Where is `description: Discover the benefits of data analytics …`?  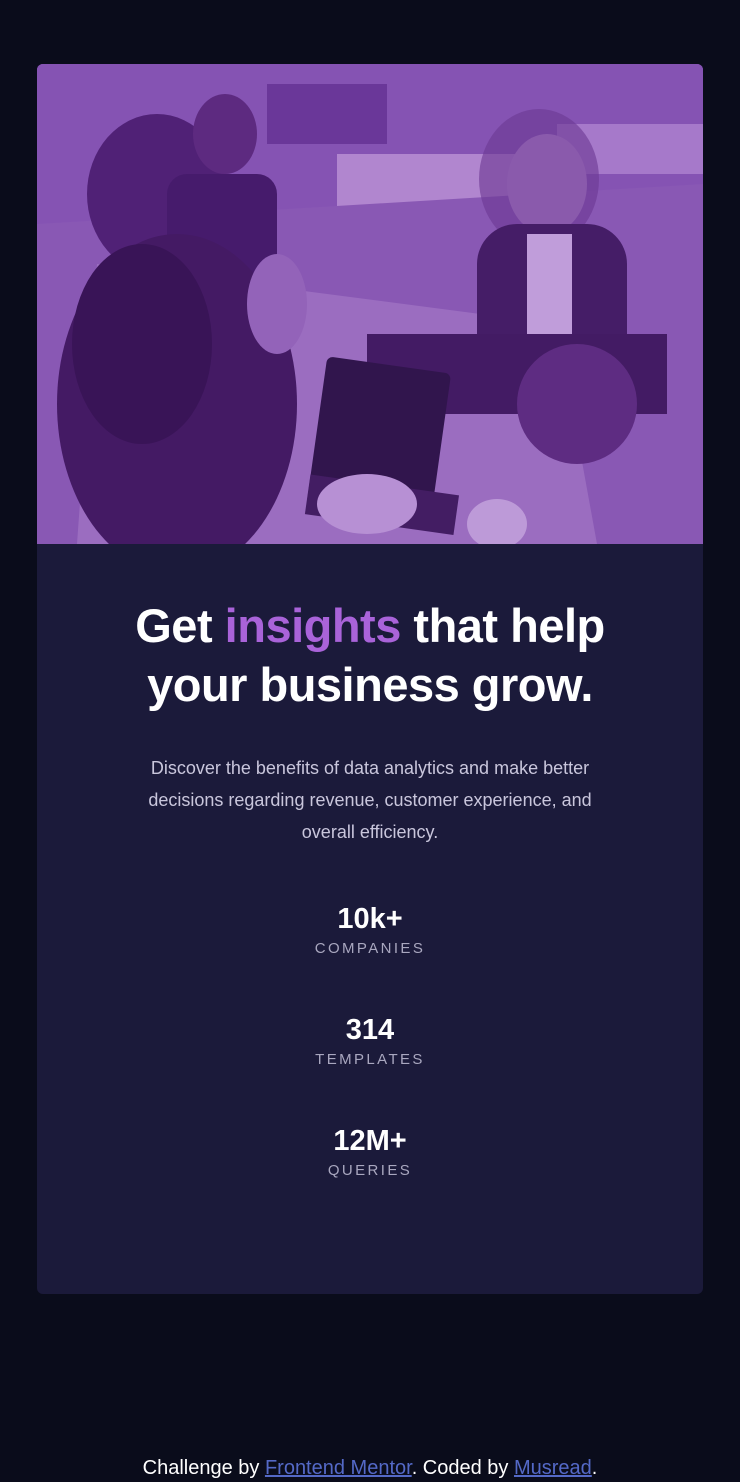 description: Discover the benefits of data analytics … is located at coordinates (370, 800).